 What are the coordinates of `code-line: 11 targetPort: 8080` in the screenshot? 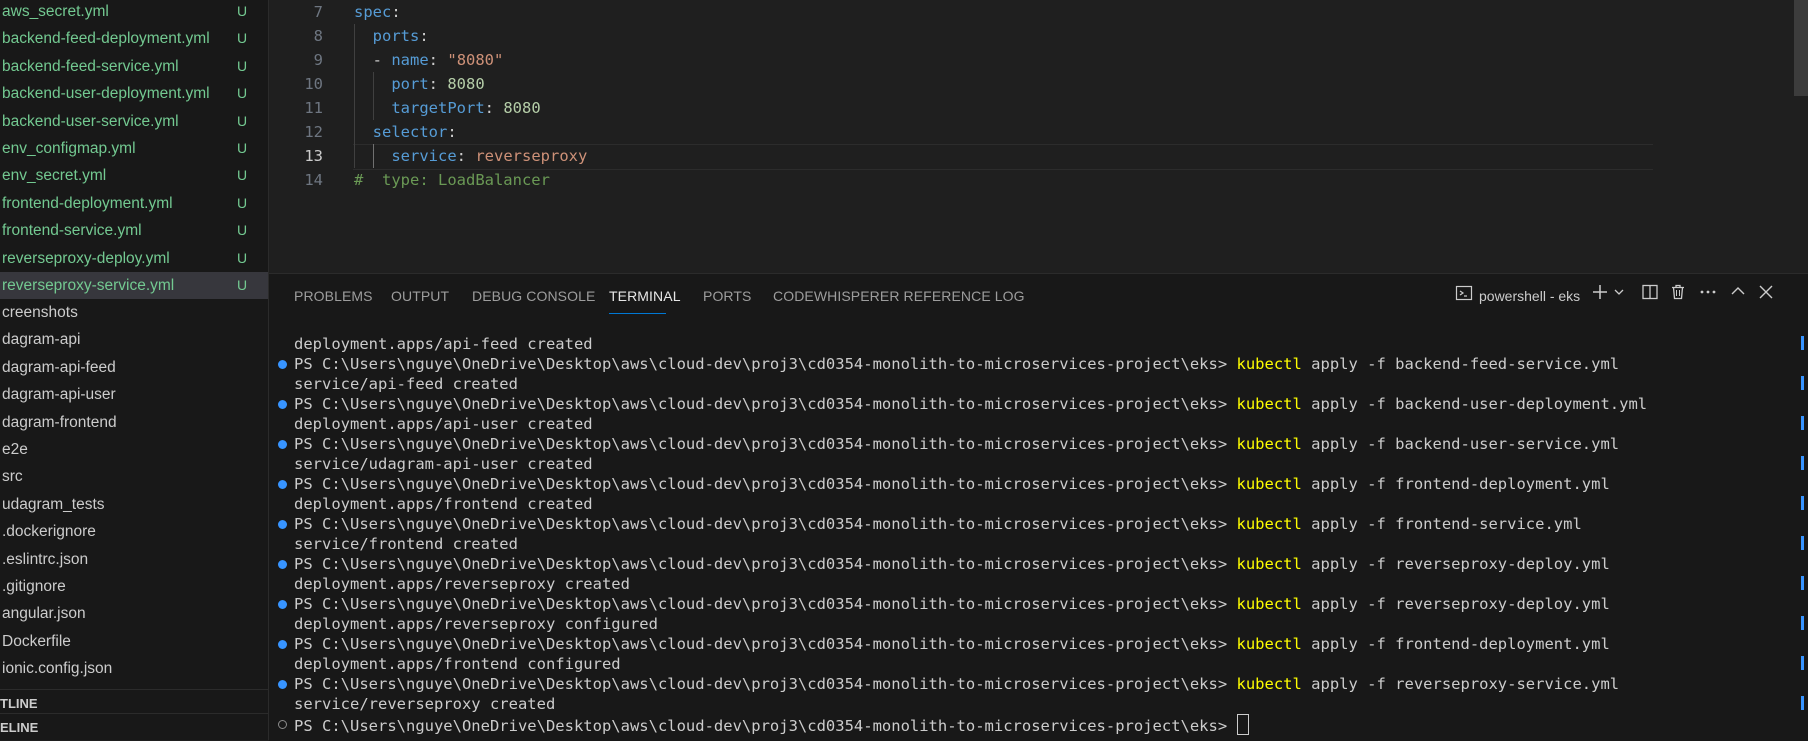 It's located at (969, 108).